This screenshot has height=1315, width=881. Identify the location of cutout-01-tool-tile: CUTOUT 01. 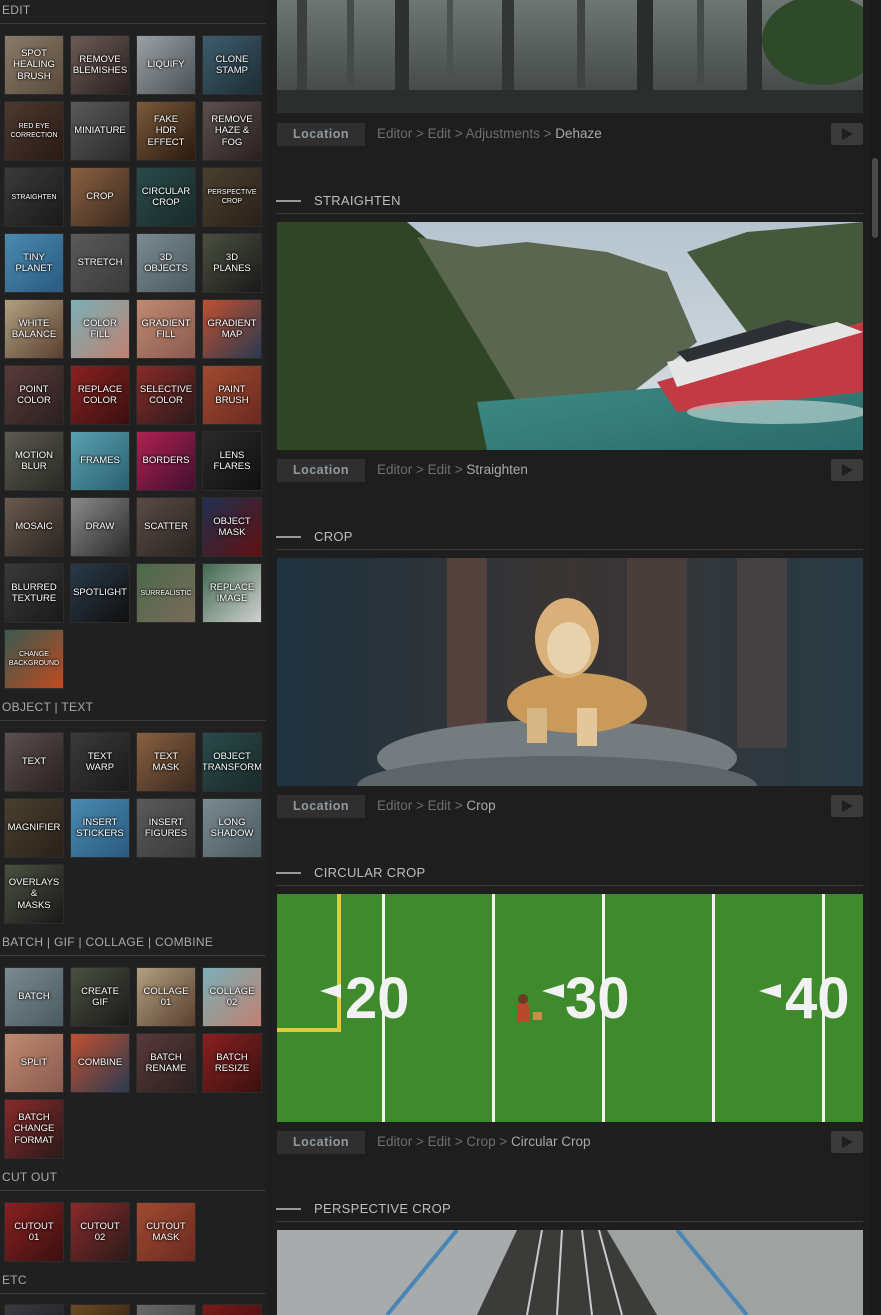
(34, 1232).